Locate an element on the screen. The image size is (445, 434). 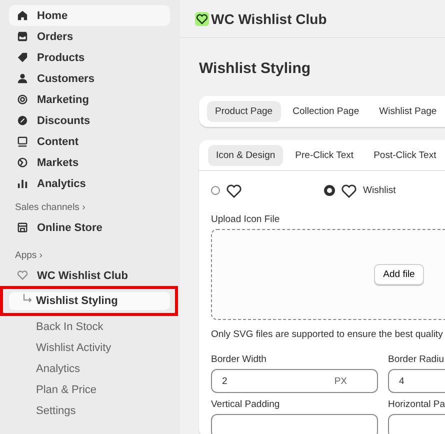
nav-item: Orders is located at coordinates (89, 36).